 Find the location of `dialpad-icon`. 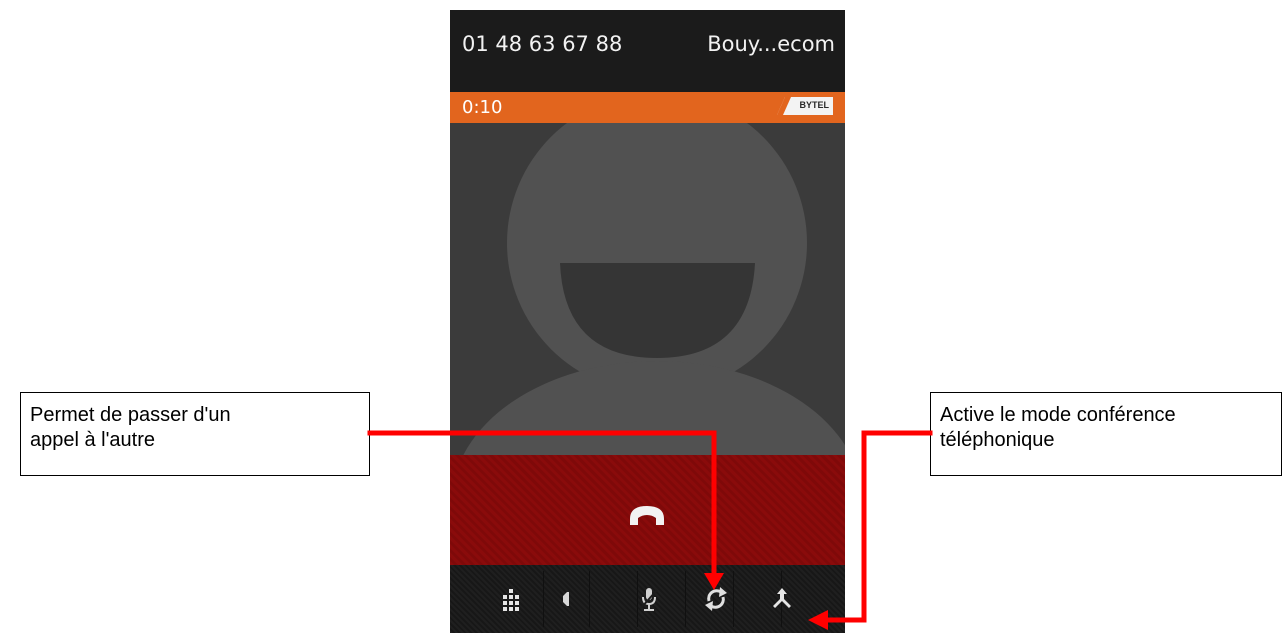

dialpad-icon is located at coordinates (510, 600).